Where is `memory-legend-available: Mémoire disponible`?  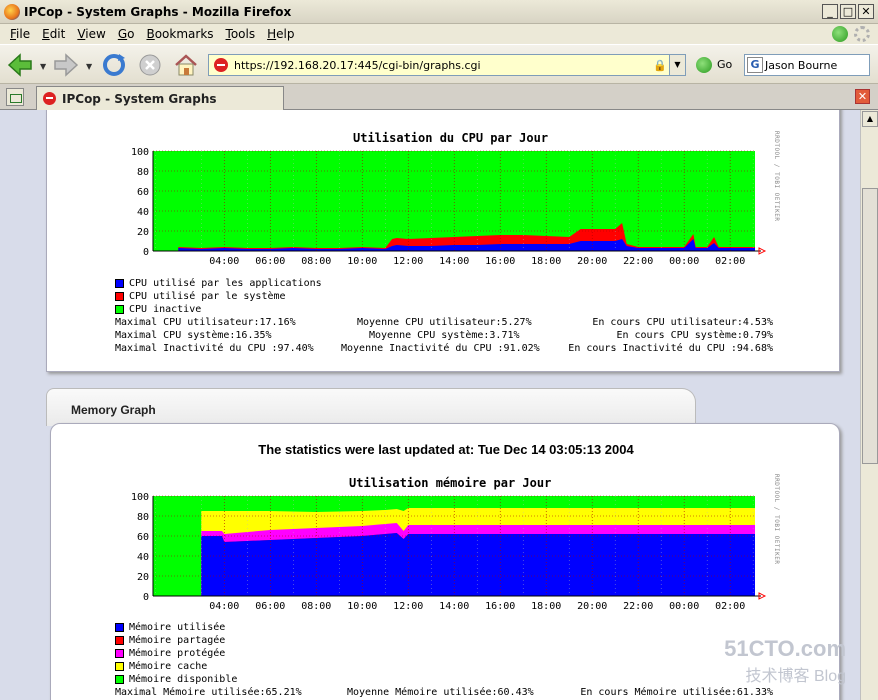
memory-legend-available: Mémoire disponible is located at coordinates (176, 679).